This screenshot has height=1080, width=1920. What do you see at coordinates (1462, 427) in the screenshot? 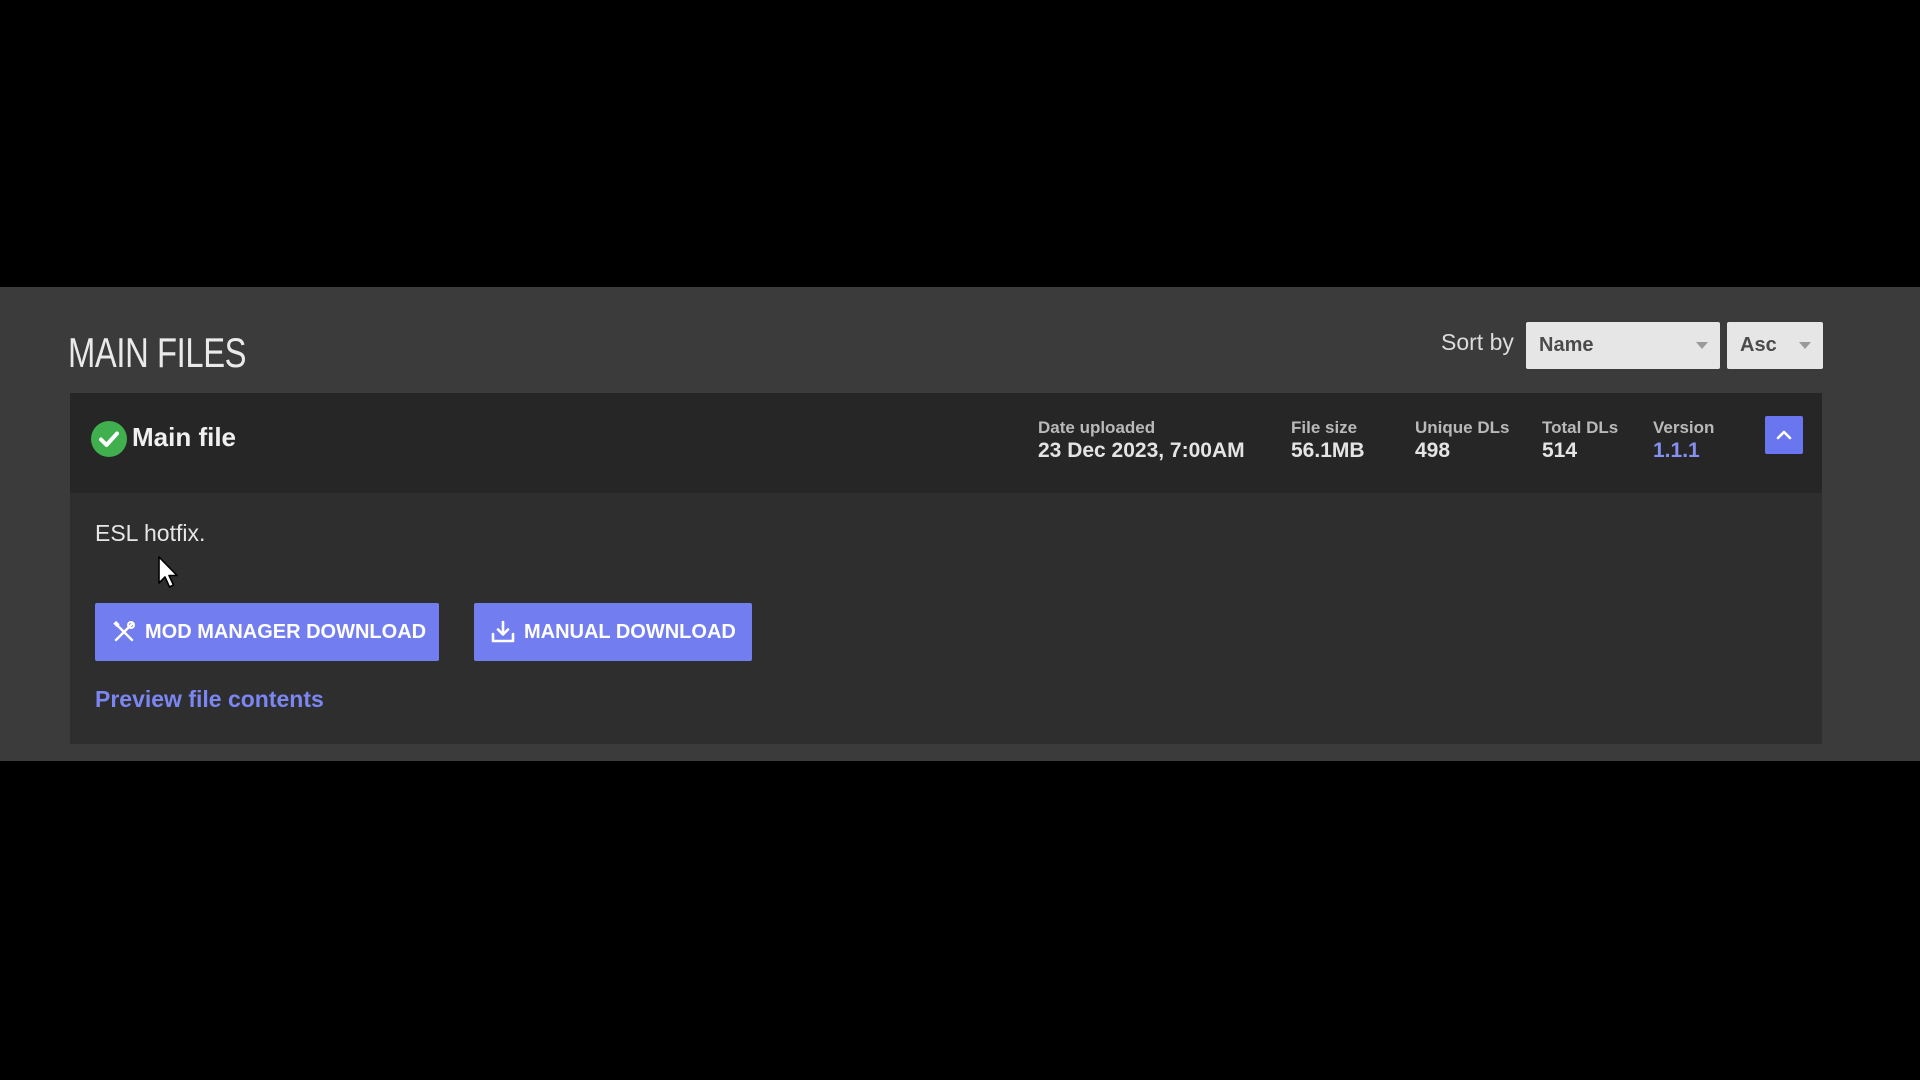
I see `stat-label: Unique DLs` at bounding box center [1462, 427].